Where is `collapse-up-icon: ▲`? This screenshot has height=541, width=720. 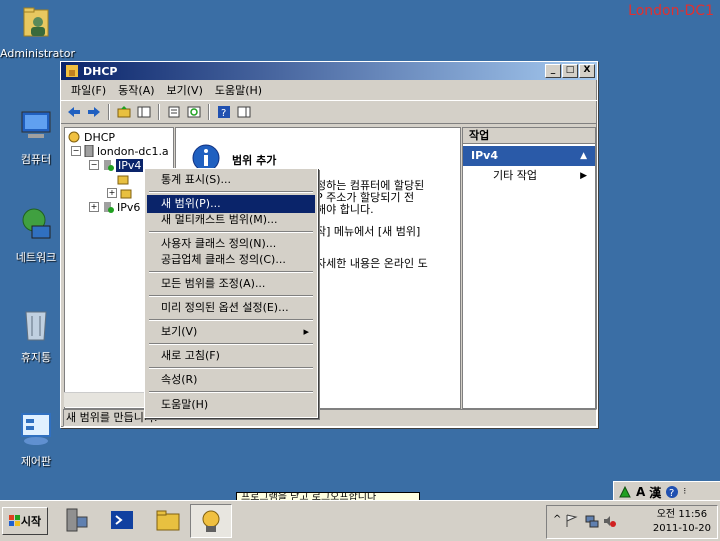
collapse-up-icon: ▲ is located at coordinates (583, 156).